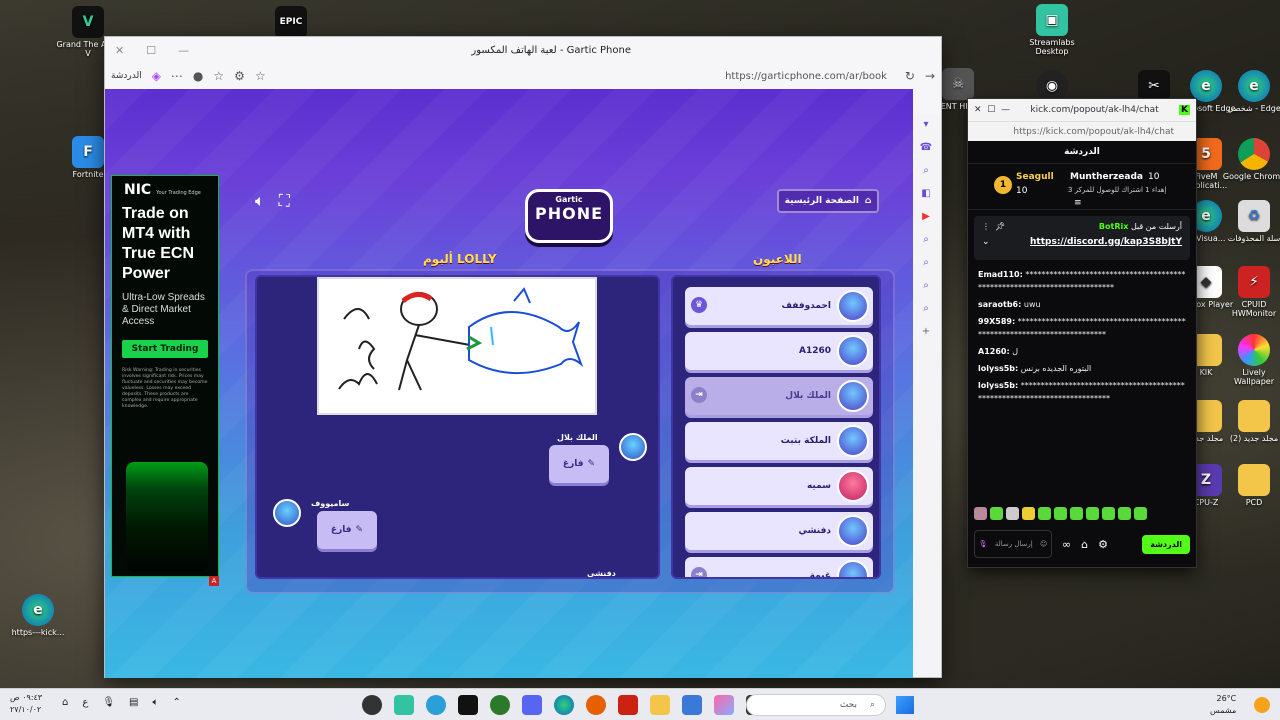 The height and width of the screenshot is (720, 1280). Describe the element at coordinates (532, 705) in the screenshot. I see `discord-taskbar-icon` at that location.